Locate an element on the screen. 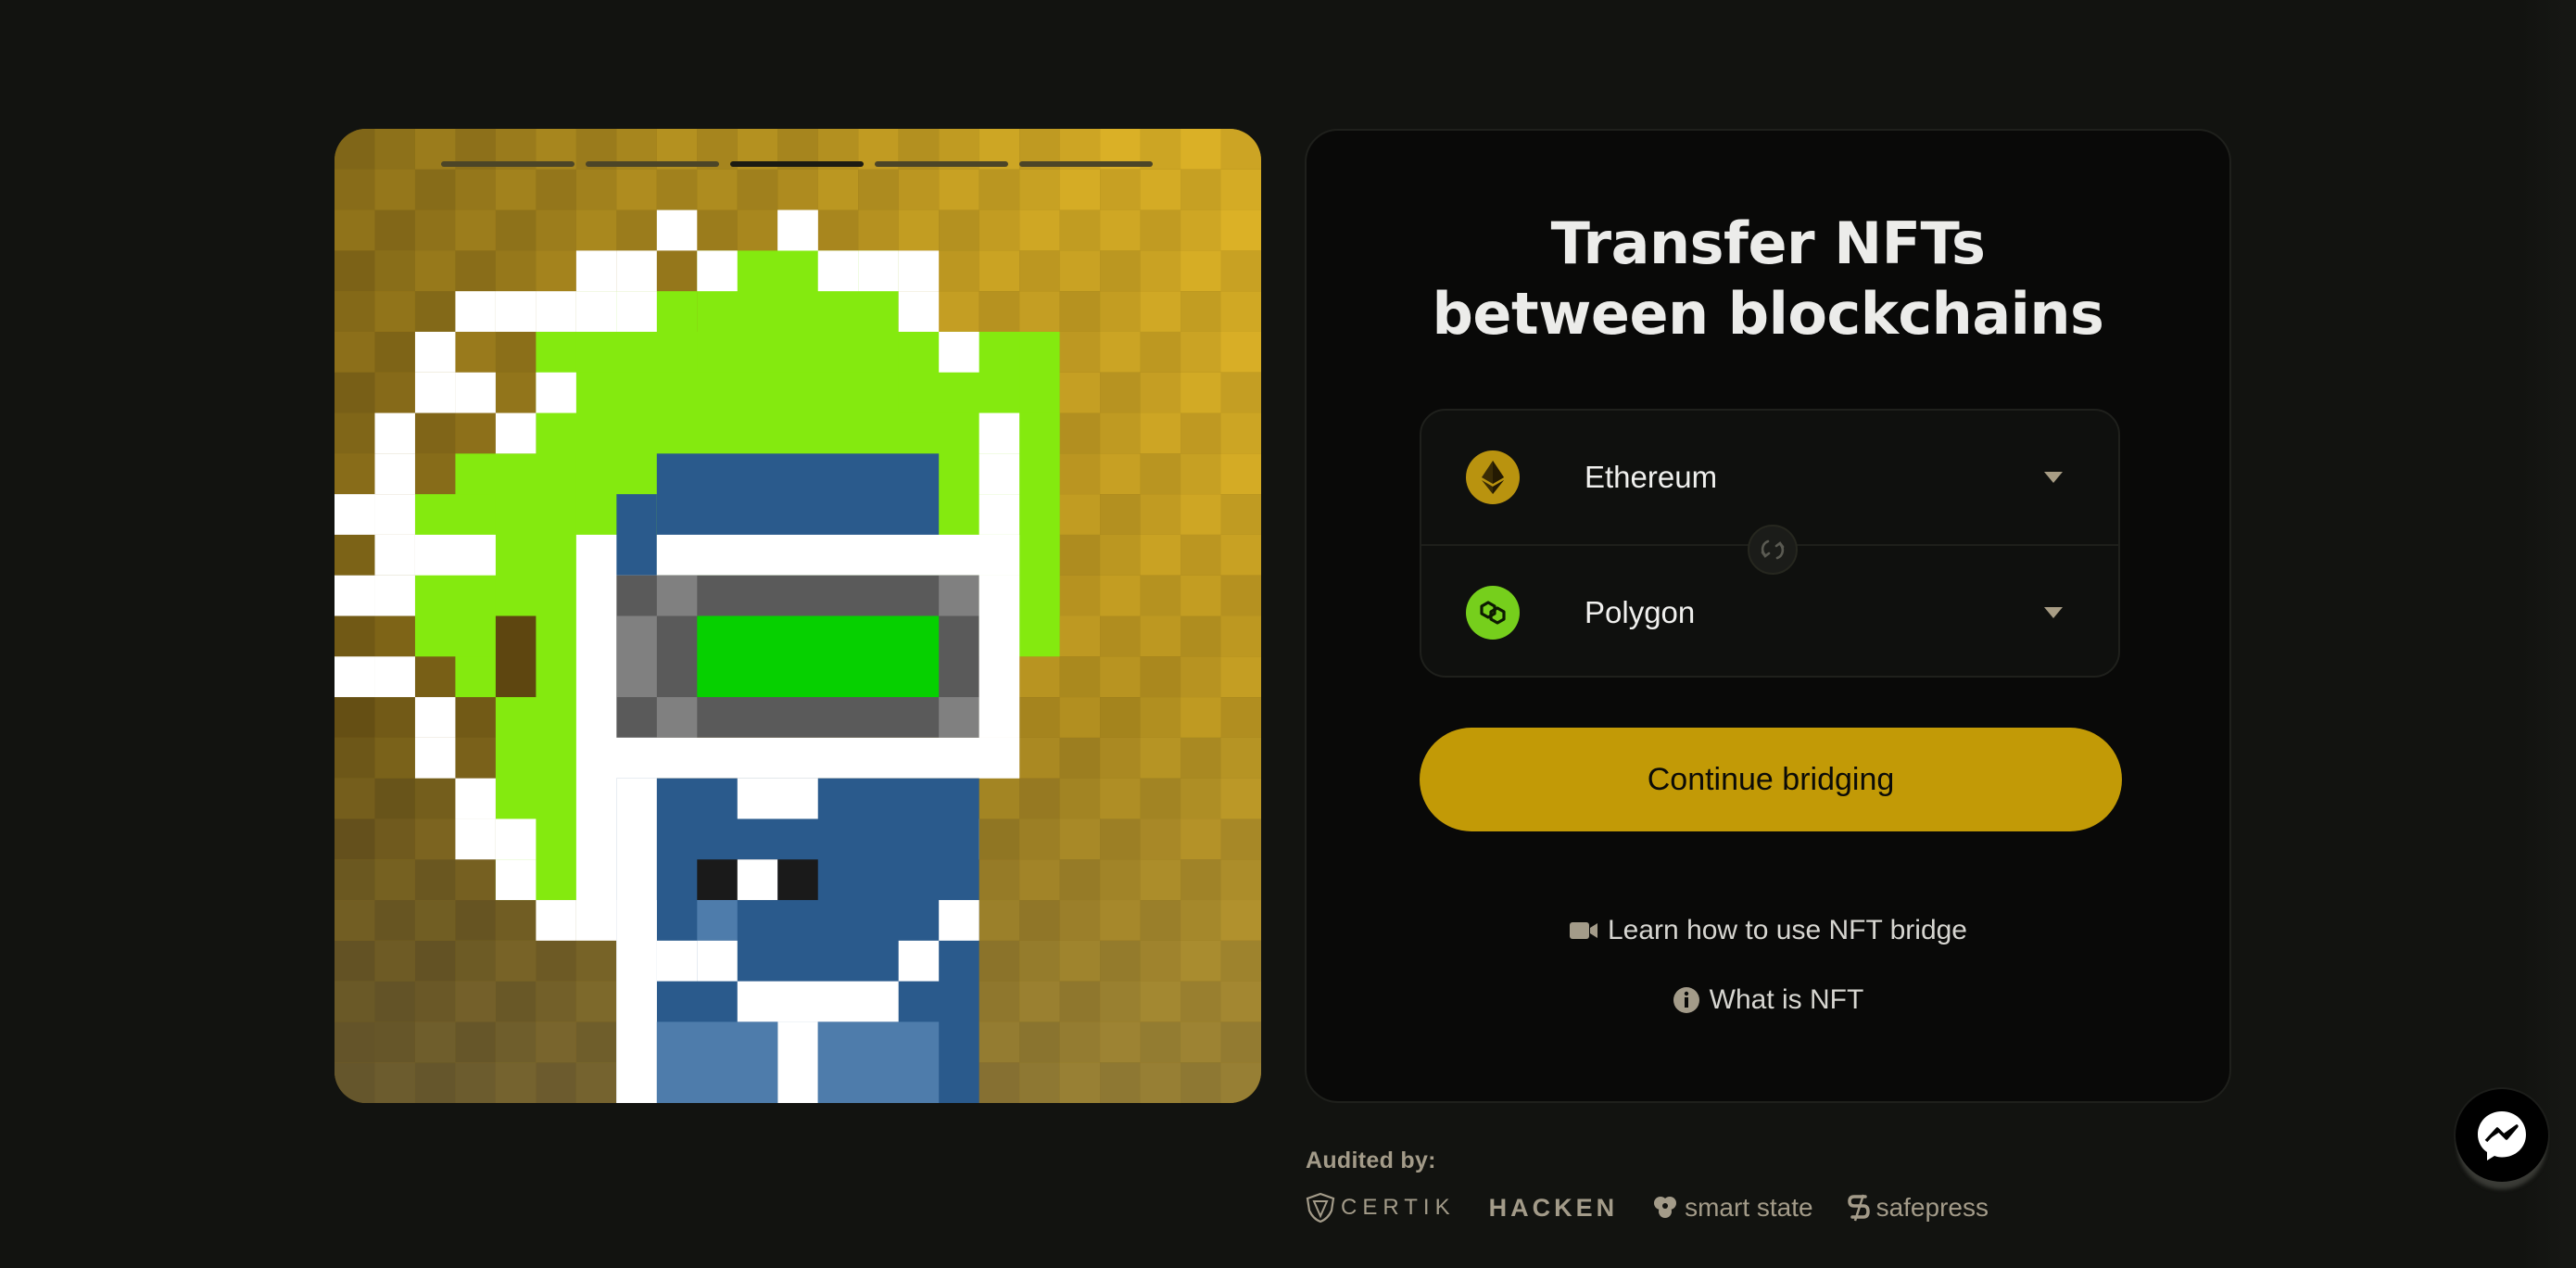  audited-by-label: Audited by: is located at coordinates (1371, 1160).